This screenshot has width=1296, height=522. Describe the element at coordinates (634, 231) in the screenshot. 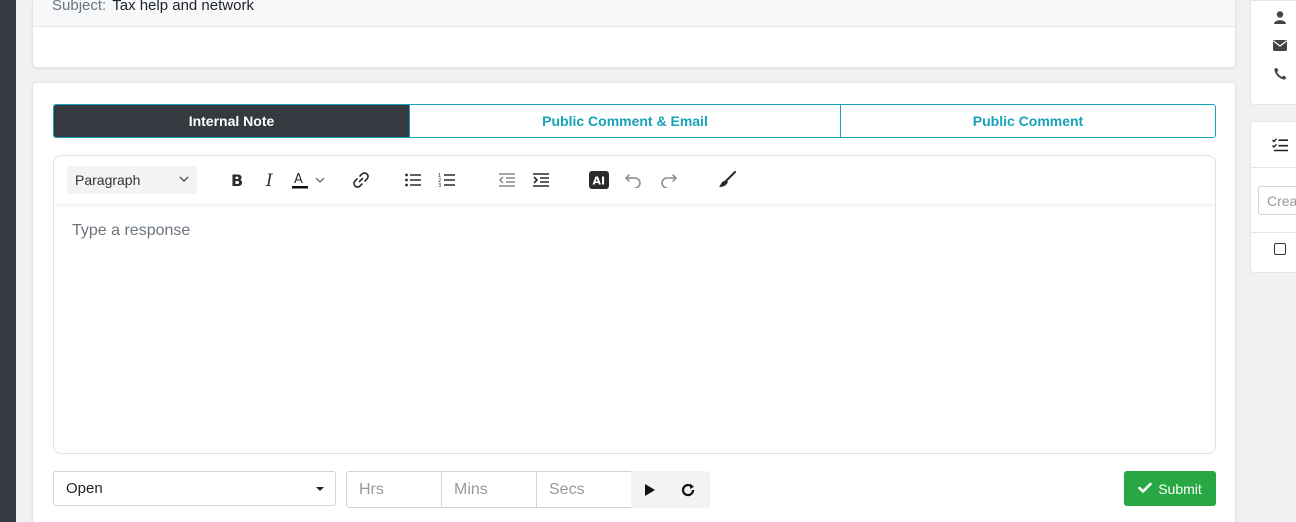

I see `editor-content-area: Type a response` at that location.